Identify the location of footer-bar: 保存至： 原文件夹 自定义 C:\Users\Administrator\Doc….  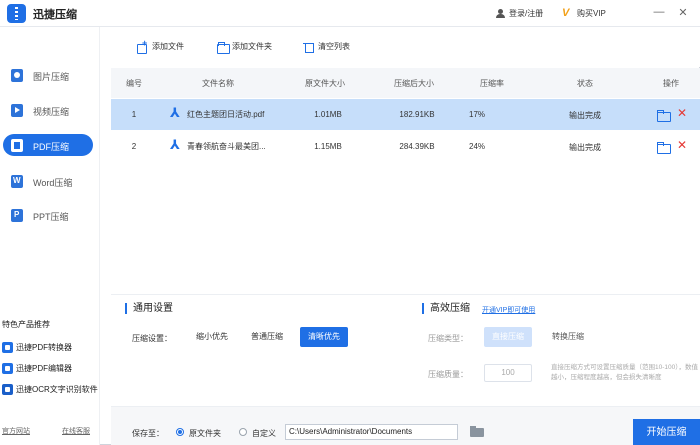
(405, 425).